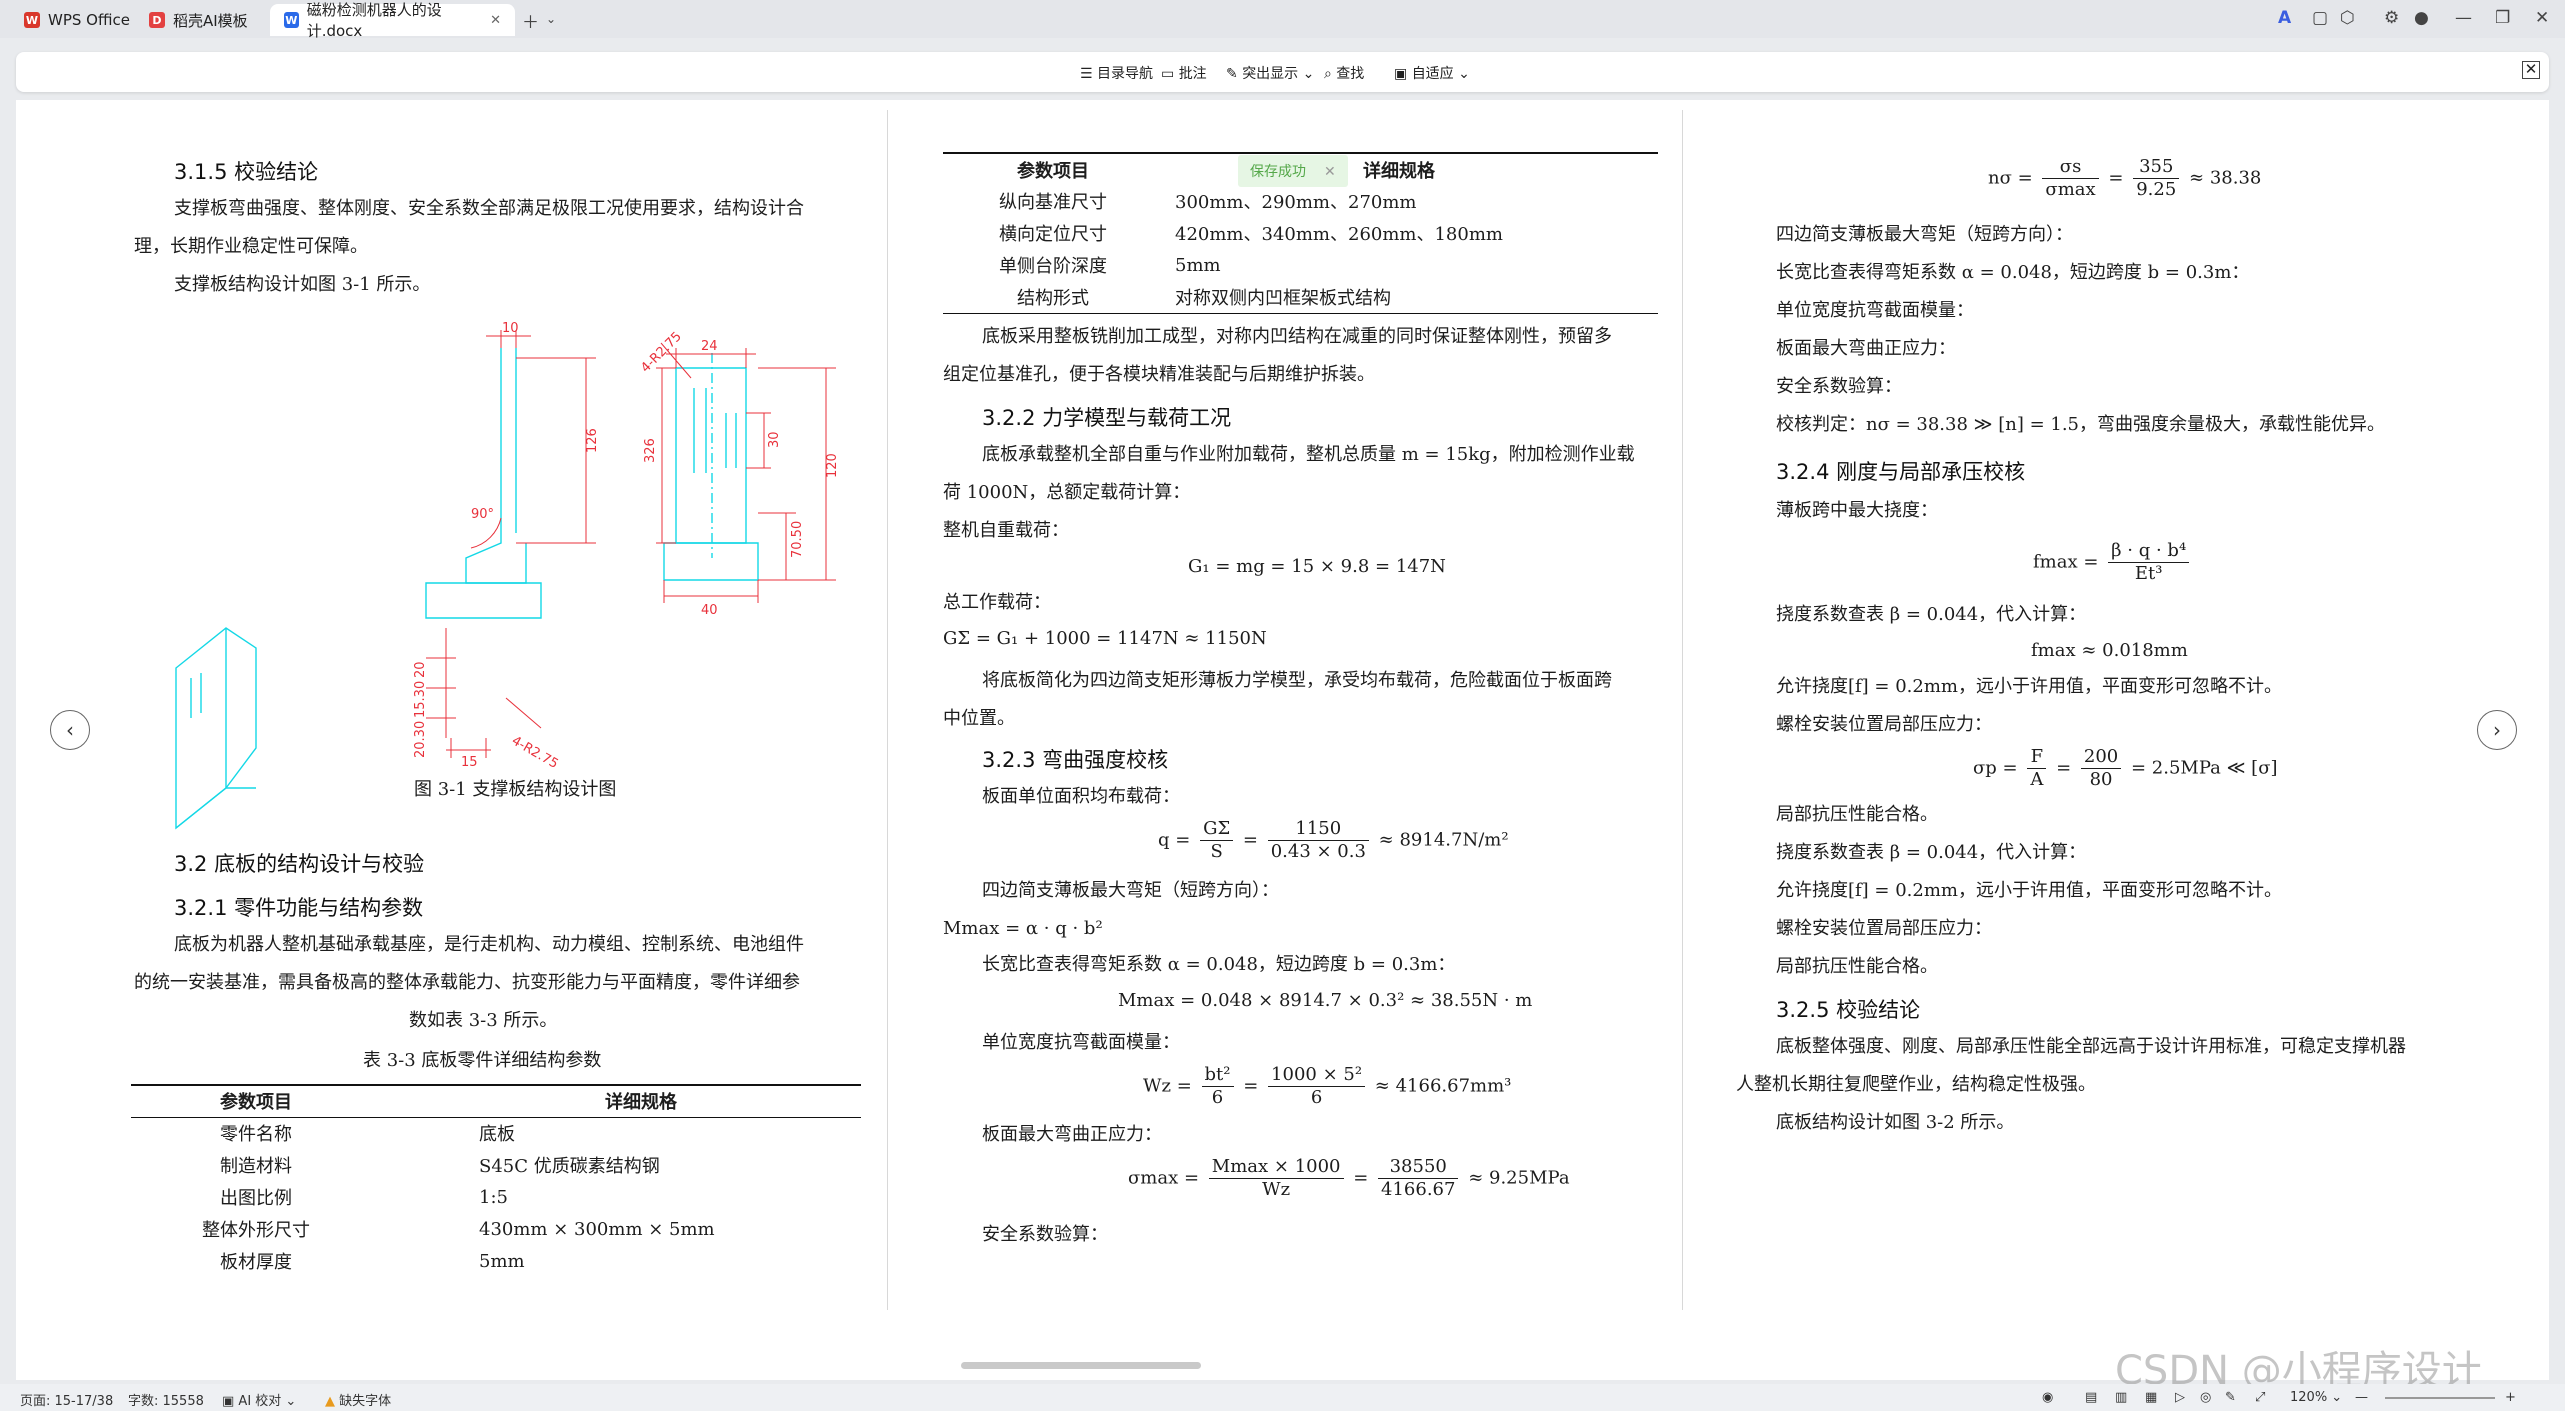 This screenshot has width=2565, height=1411. Describe the element at coordinates (641, 1103) in the screenshot. I see `table-header: 详细规格` at that location.